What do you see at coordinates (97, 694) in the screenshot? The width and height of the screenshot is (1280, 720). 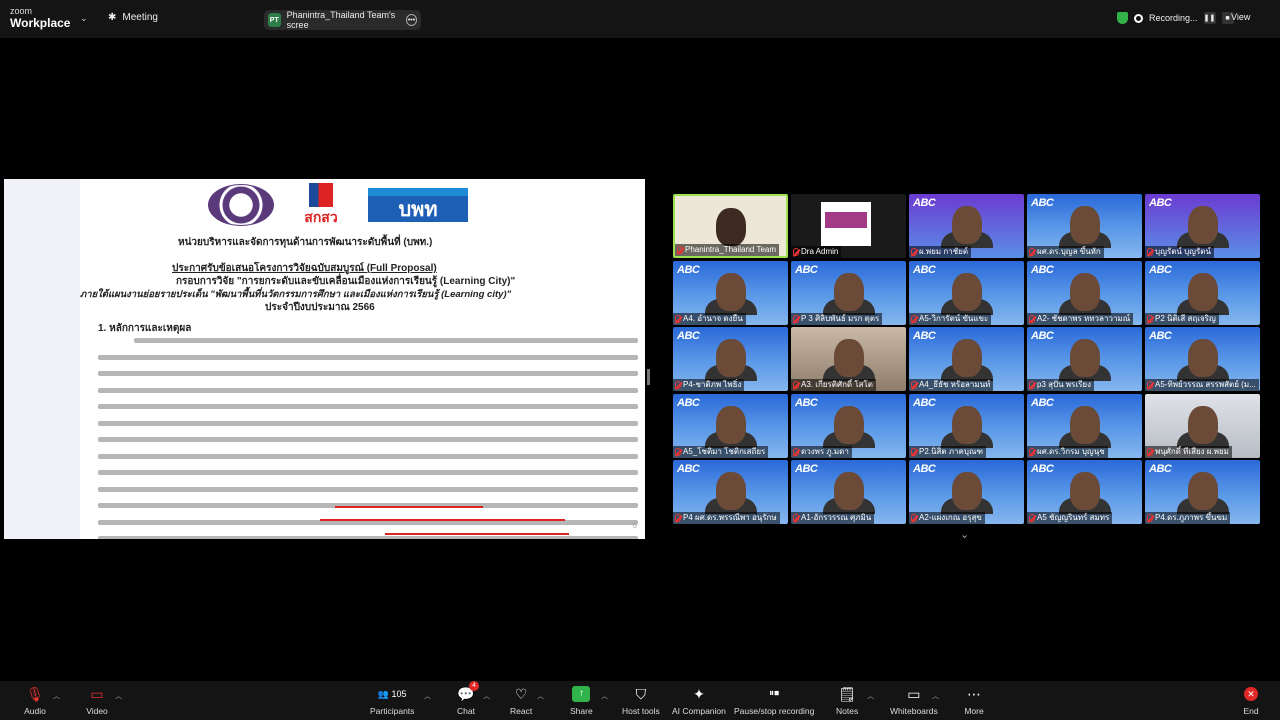 I see `video-off-icon: ▭` at bounding box center [97, 694].